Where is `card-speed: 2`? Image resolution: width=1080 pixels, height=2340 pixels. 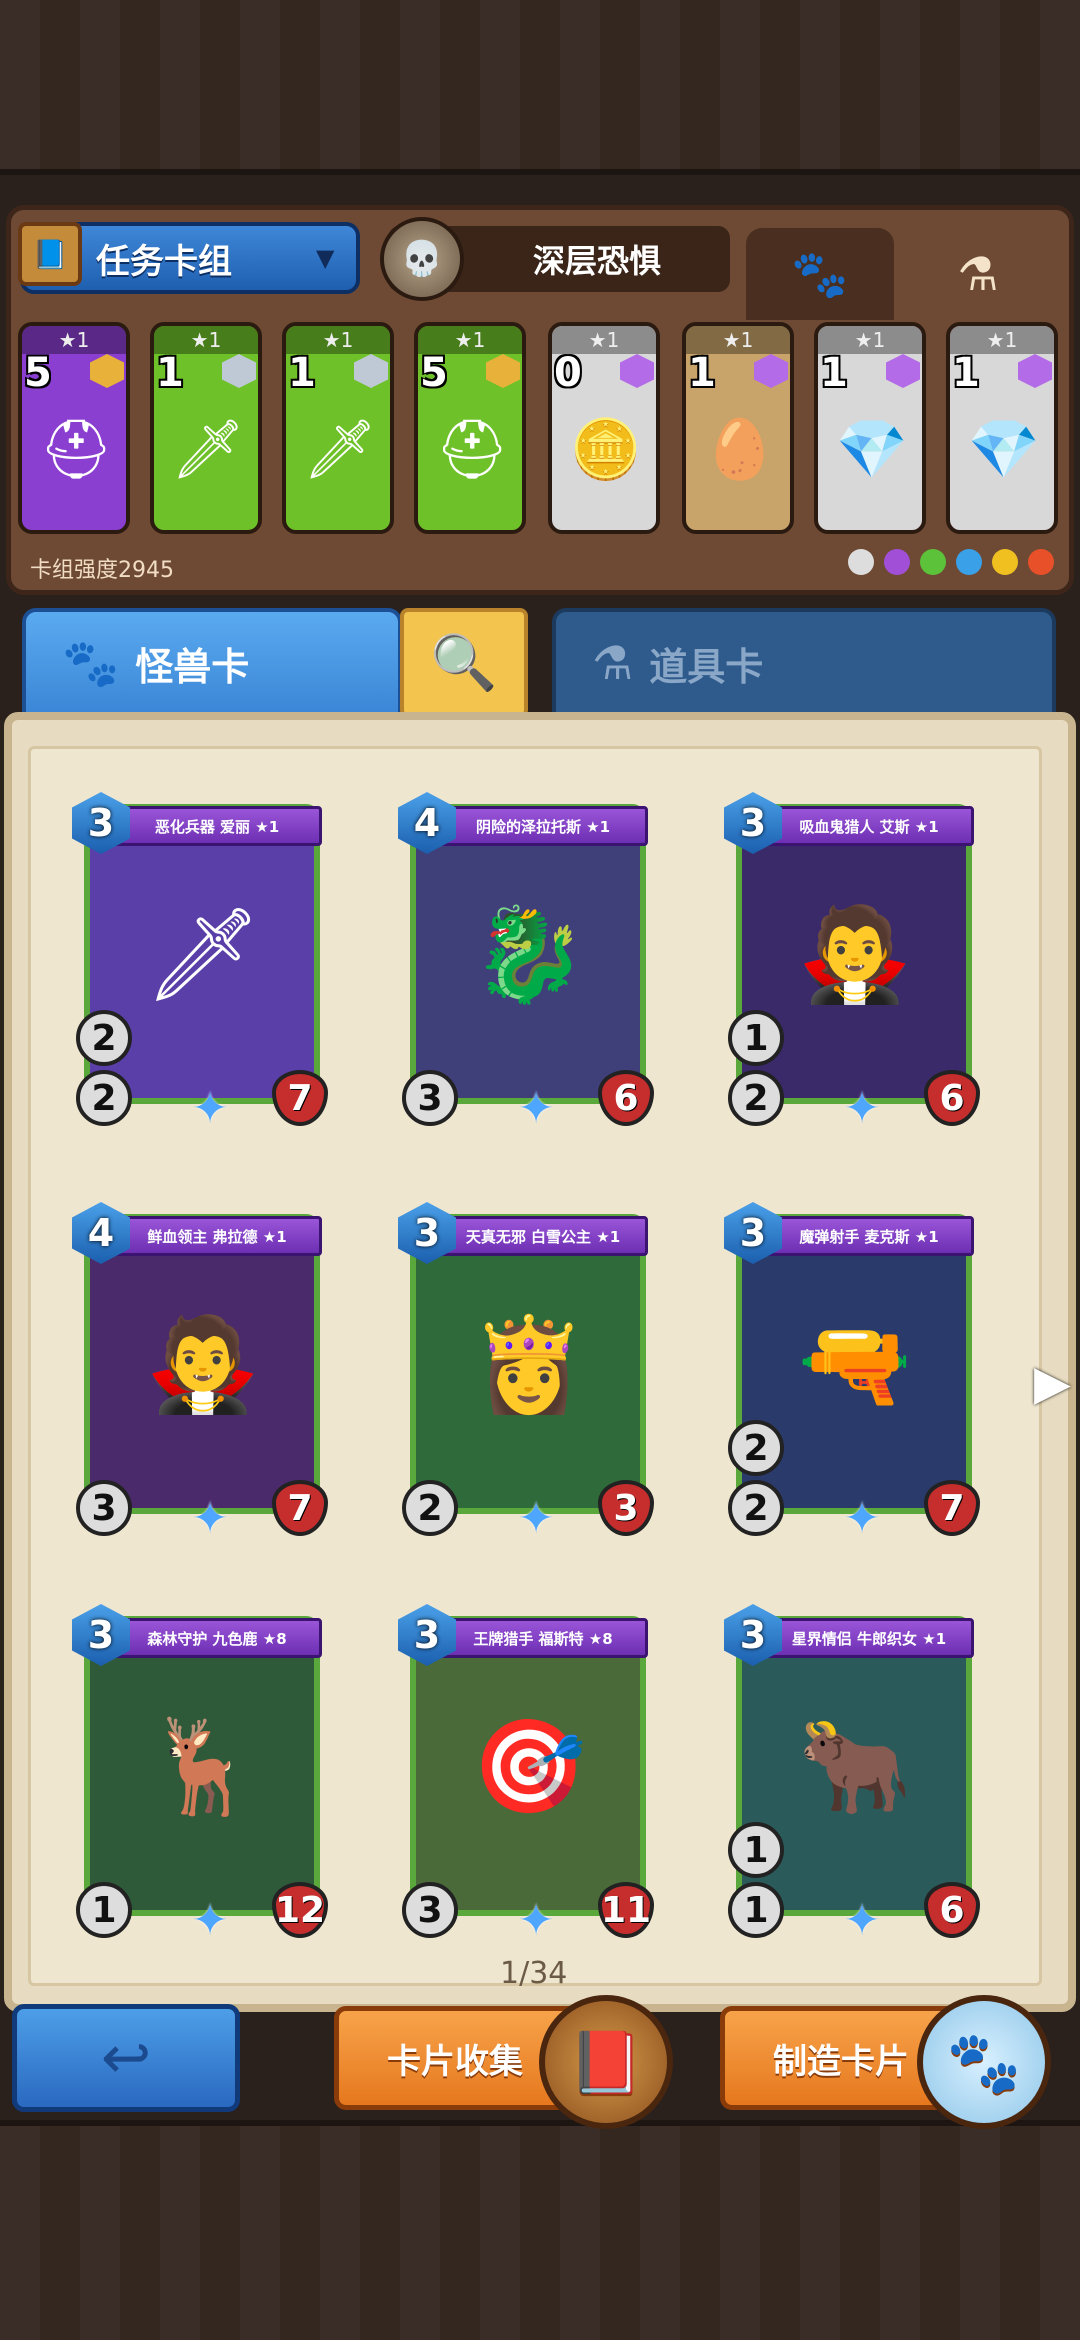 card-speed: 2 is located at coordinates (104, 1038).